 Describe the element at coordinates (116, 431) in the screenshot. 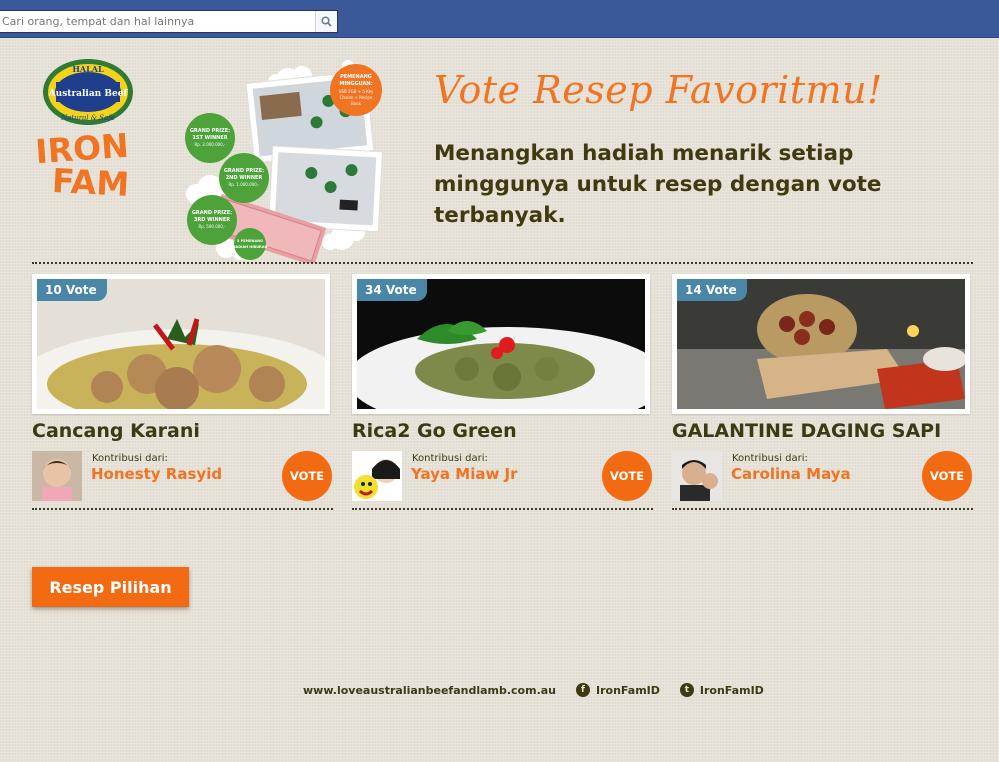

I see `recipe-title: Cancang Karani` at that location.